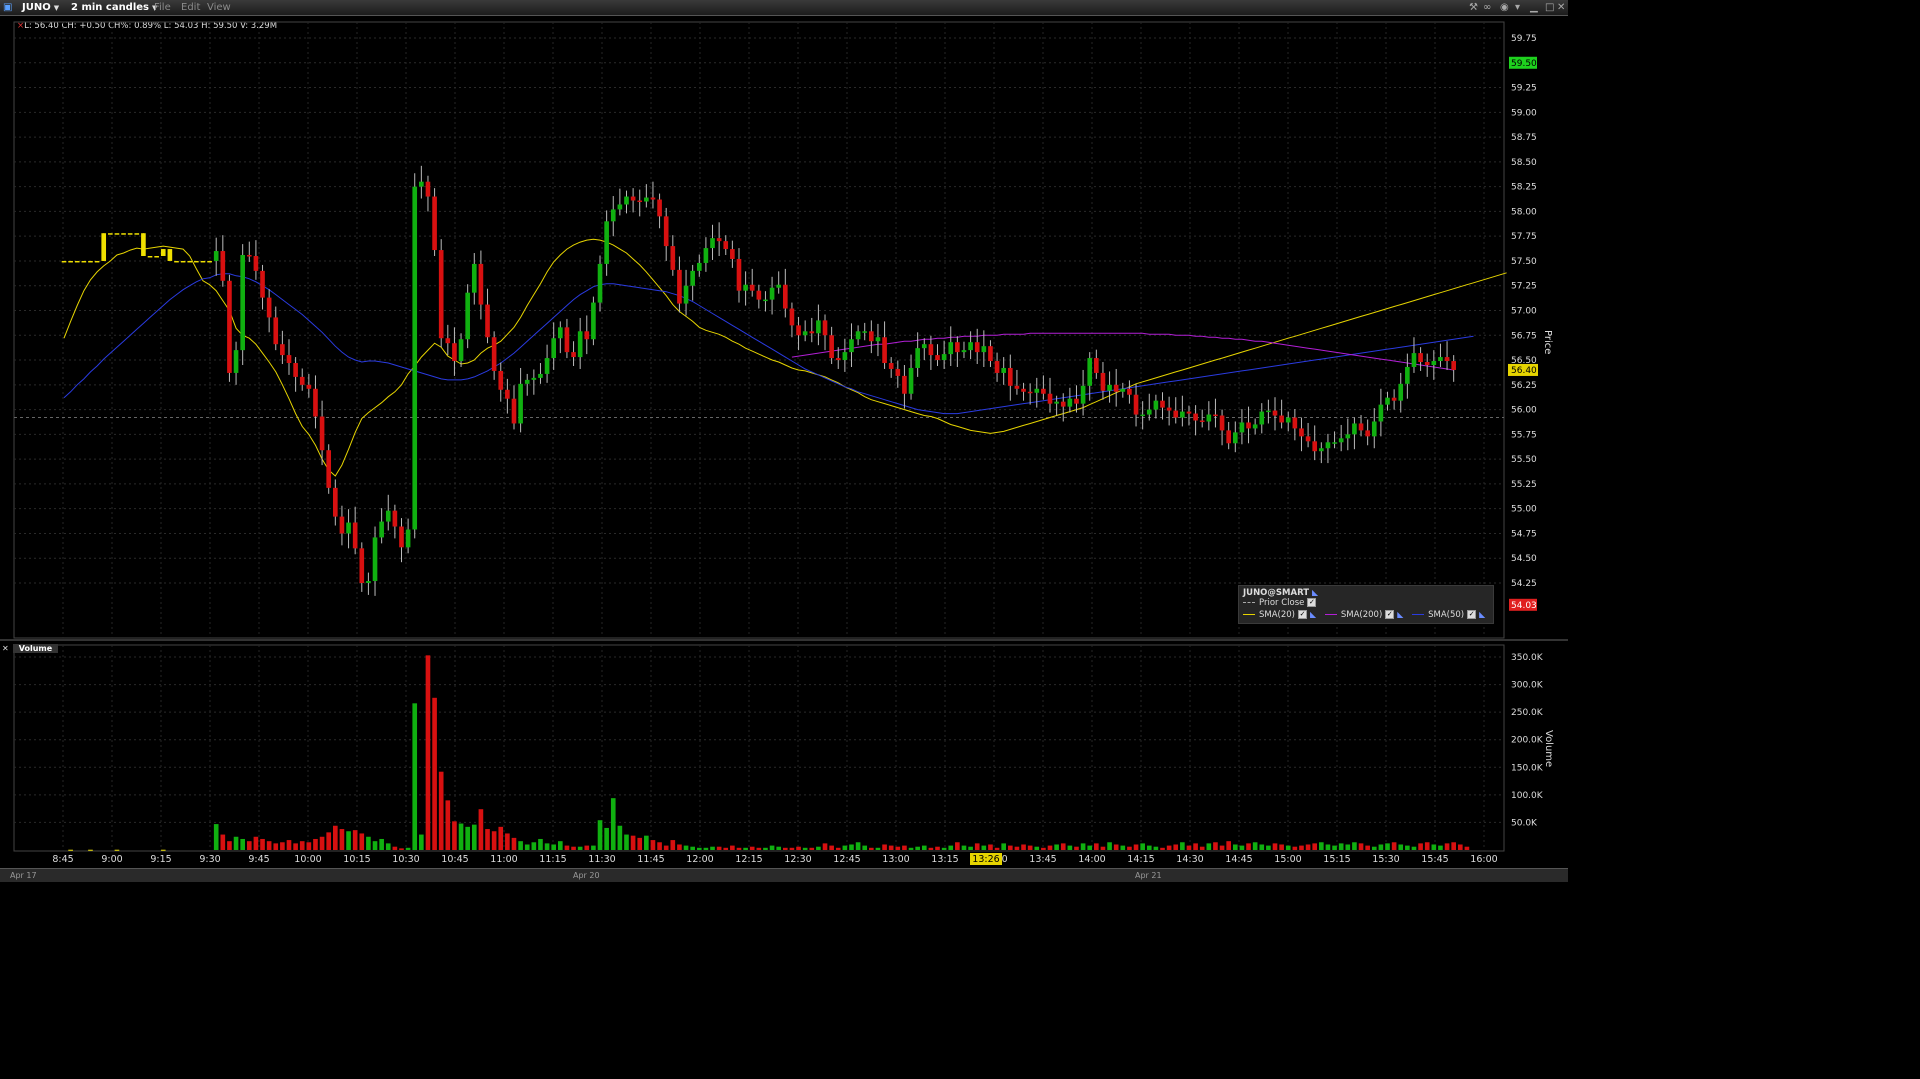 The image size is (1920, 1079). Describe the element at coordinates (1524, 386) in the screenshot. I see `price-tick-label: 56.25` at that location.